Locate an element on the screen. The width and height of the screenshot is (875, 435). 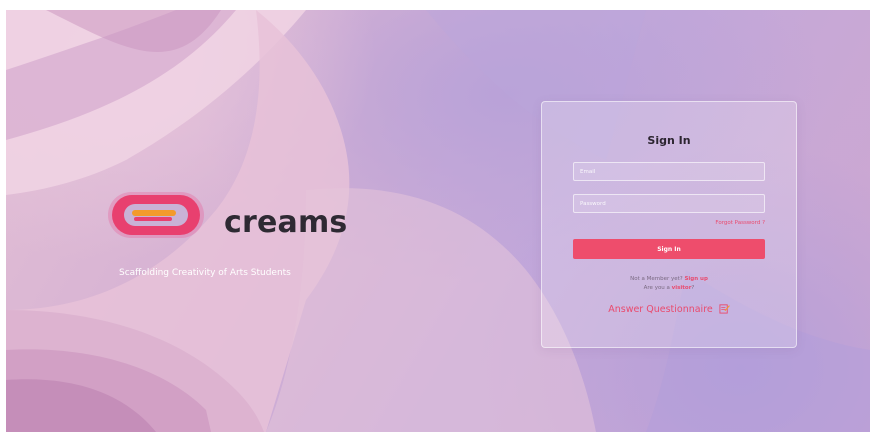
signup-link: Sign up is located at coordinates (695, 279).